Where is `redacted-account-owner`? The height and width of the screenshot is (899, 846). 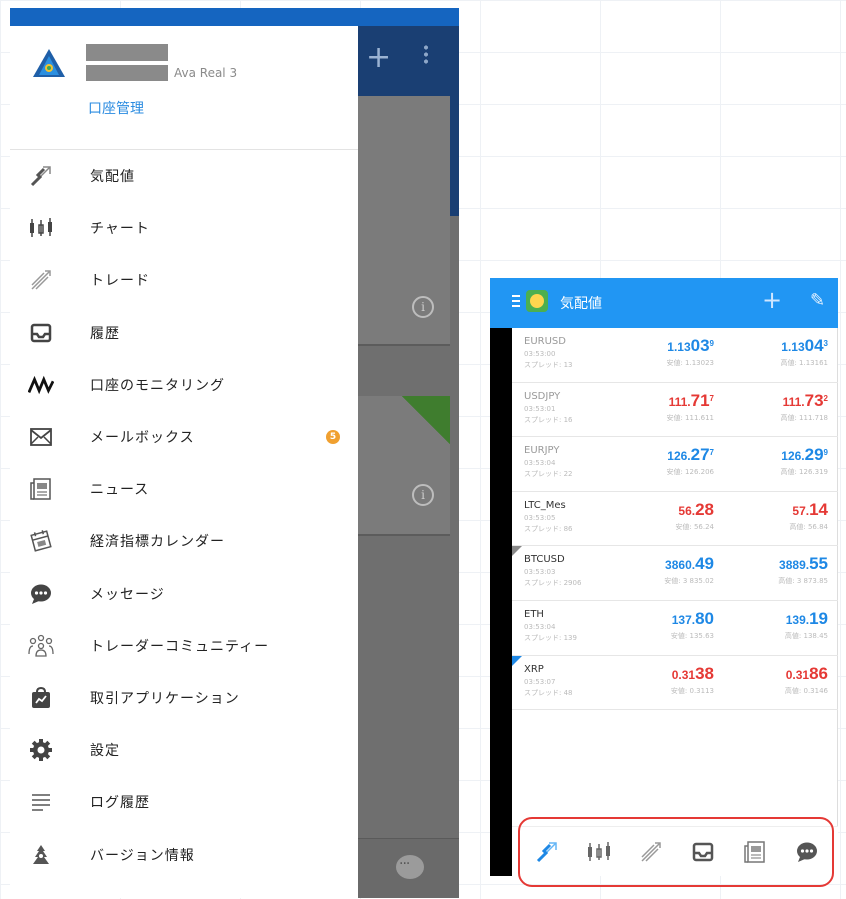 redacted-account-owner is located at coordinates (127, 73).